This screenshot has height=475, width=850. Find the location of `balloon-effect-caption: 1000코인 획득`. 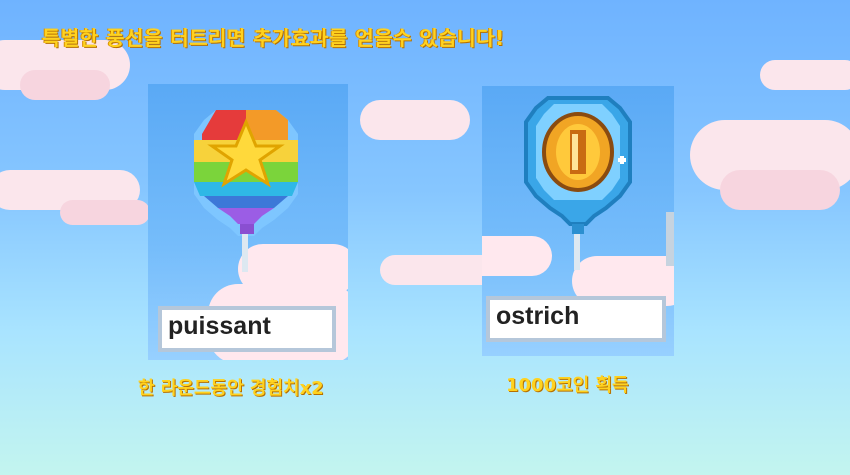

balloon-effect-caption: 1000코인 획득 is located at coordinates (567, 385).